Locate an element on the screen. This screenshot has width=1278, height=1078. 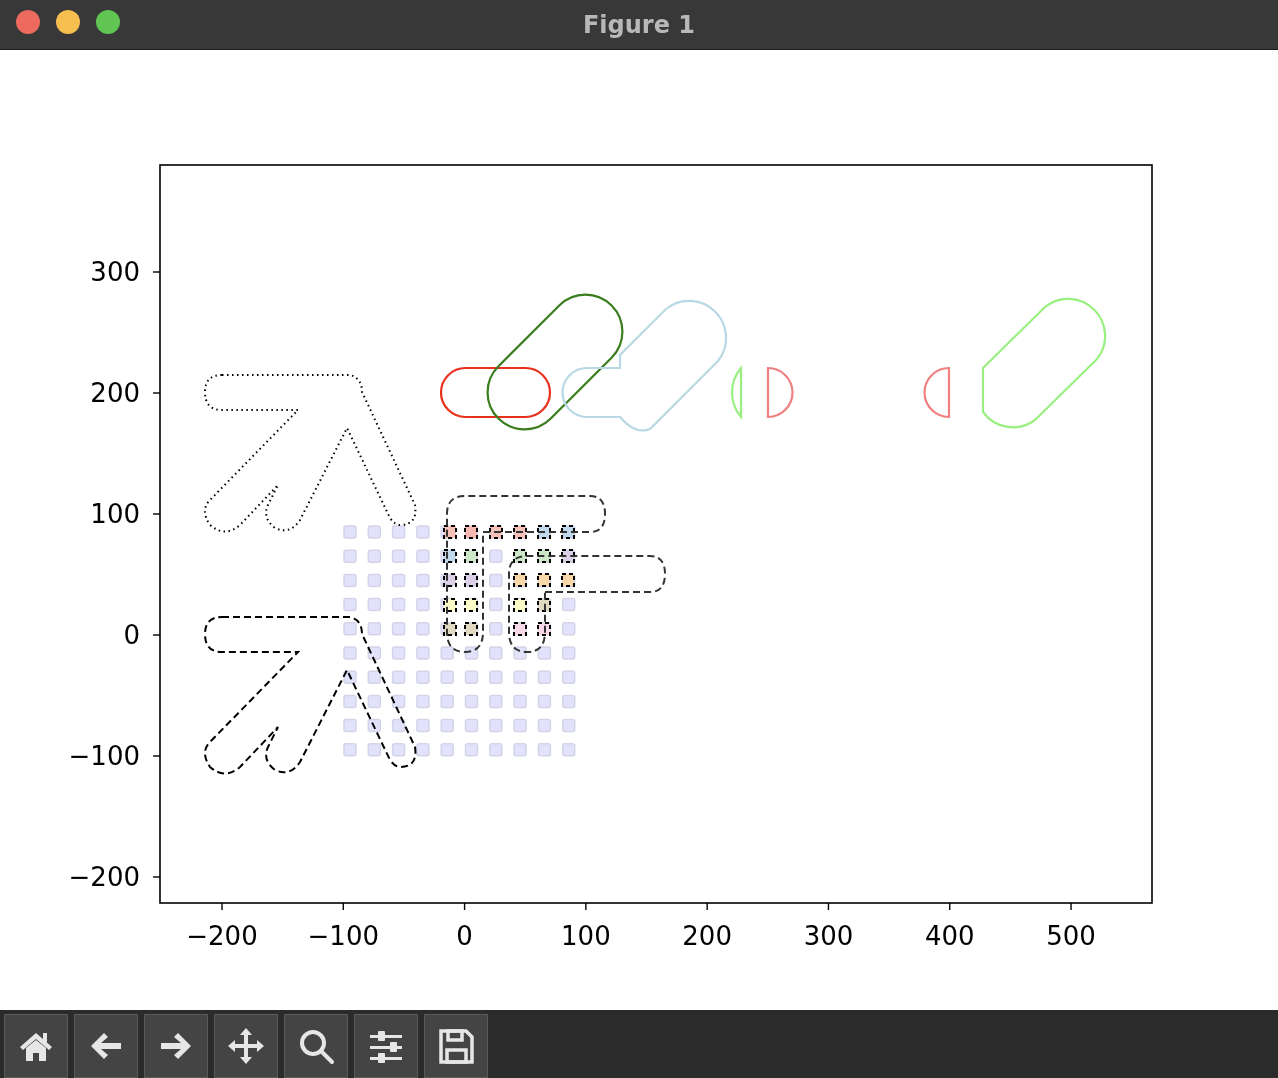
window-title: Figure 1 is located at coordinates (639, 24).